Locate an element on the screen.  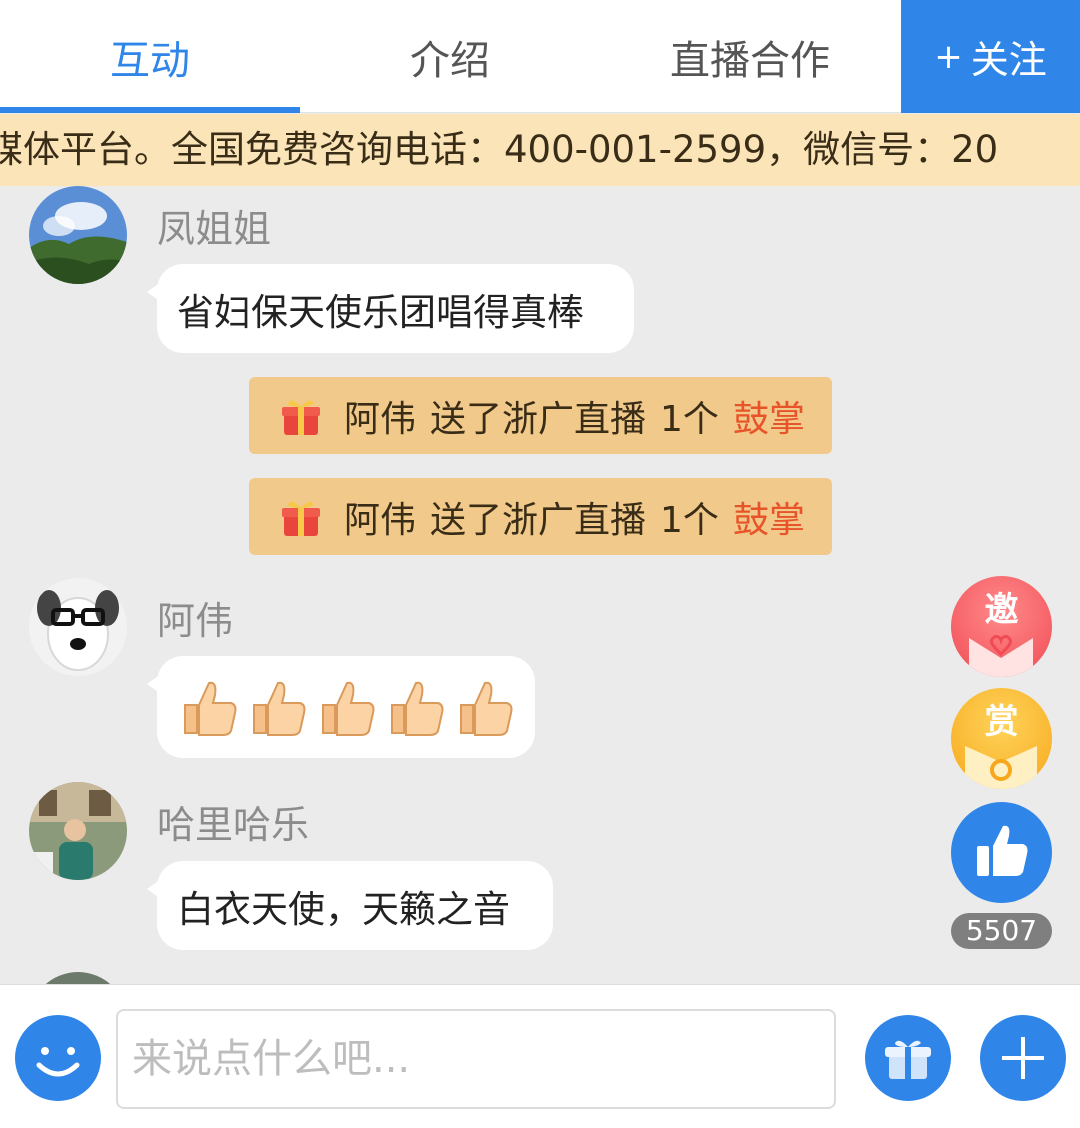
active-tab-indicator is located at coordinates (150, 110).